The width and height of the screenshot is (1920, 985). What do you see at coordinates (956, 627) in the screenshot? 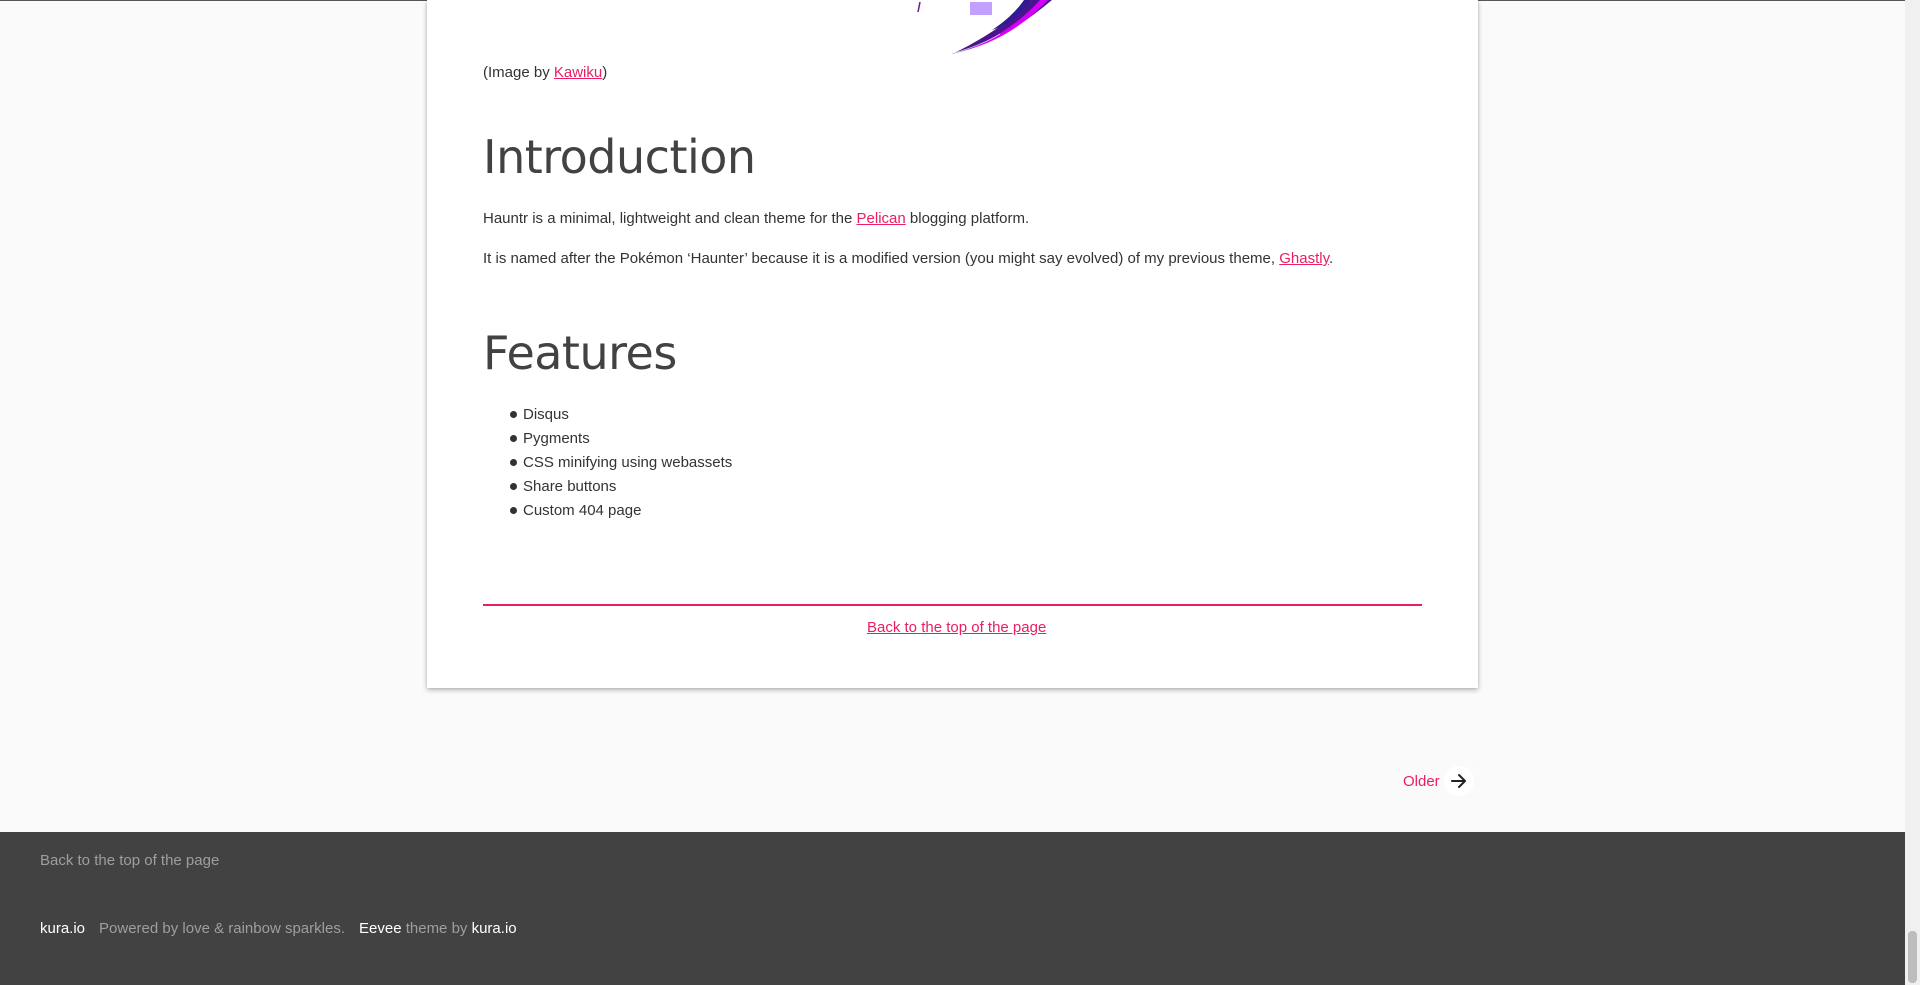
I see `back-to-top-link: Back to the top of the page` at bounding box center [956, 627].